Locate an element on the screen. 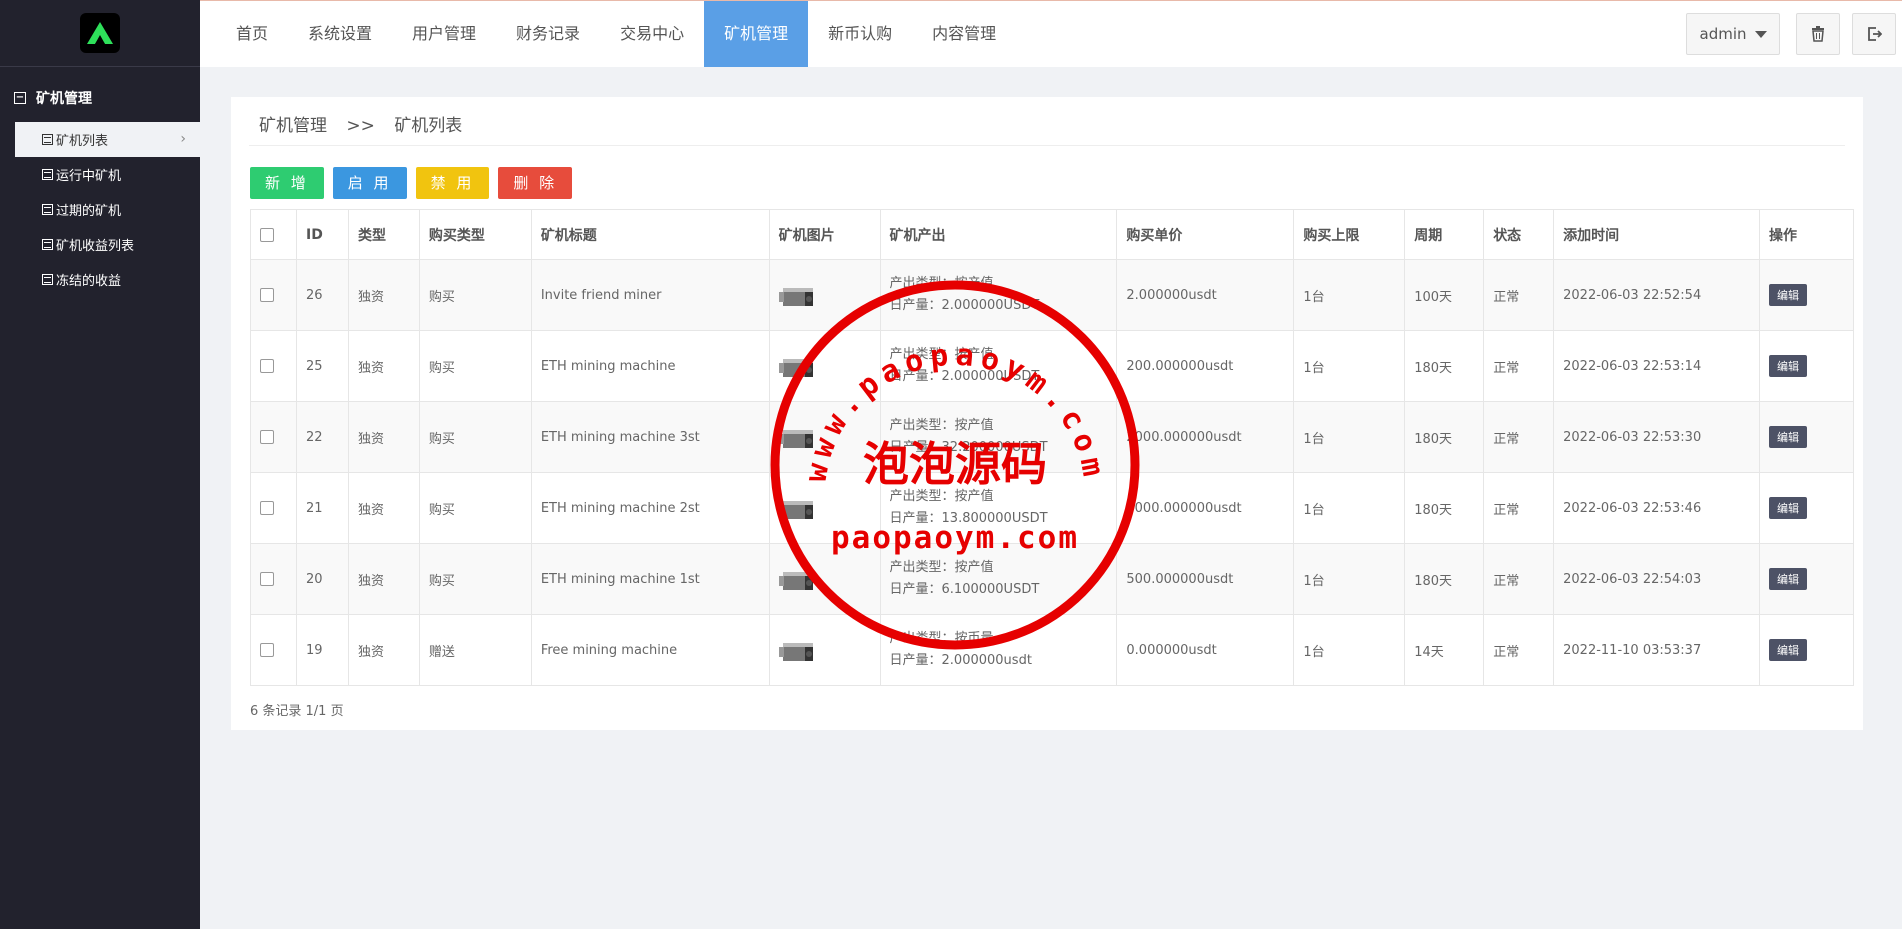 This screenshot has height=929, width=1902. column-header: ID is located at coordinates (322, 234).